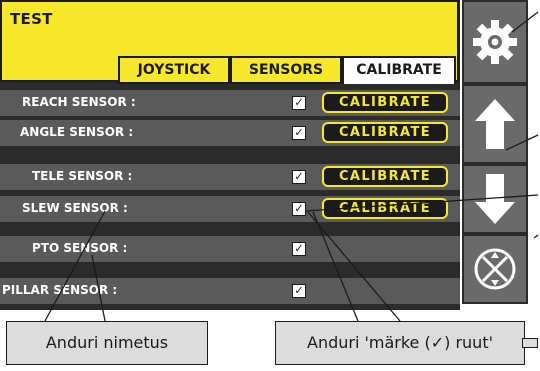  What do you see at coordinates (230, 177) in the screenshot?
I see `sensor-row-tele: TELE SENSOR : ✓ CALIBRATE` at bounding box center [230, 177].